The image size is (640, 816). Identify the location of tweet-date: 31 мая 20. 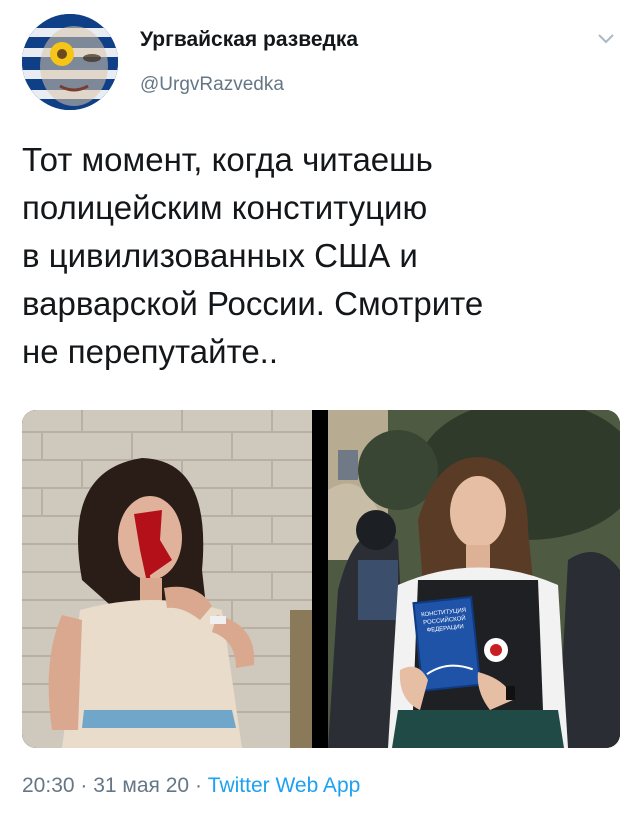
(141, 785).